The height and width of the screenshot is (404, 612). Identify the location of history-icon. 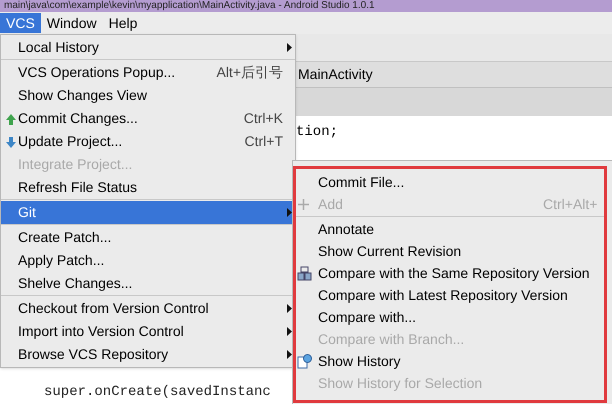
(304, 361).